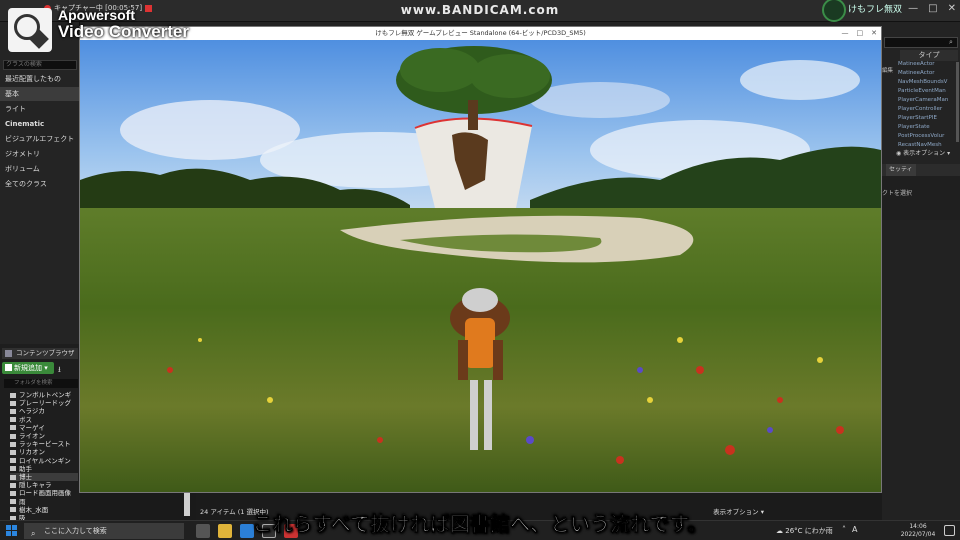 This screenshot has width=960, height=540. I want to click on window-controls: — □ ✕, so click(932, 8).